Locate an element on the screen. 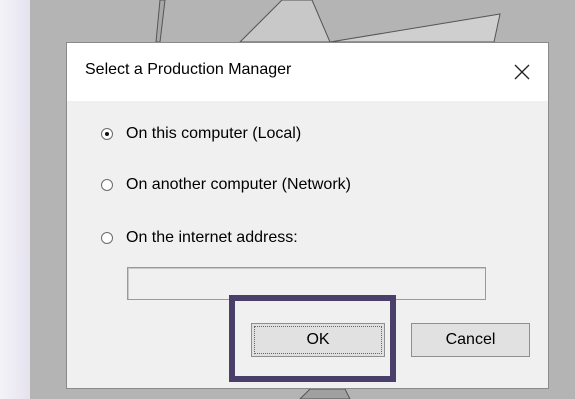  radio-option-internet: On the internet address: is located at coordinates (199, 238).